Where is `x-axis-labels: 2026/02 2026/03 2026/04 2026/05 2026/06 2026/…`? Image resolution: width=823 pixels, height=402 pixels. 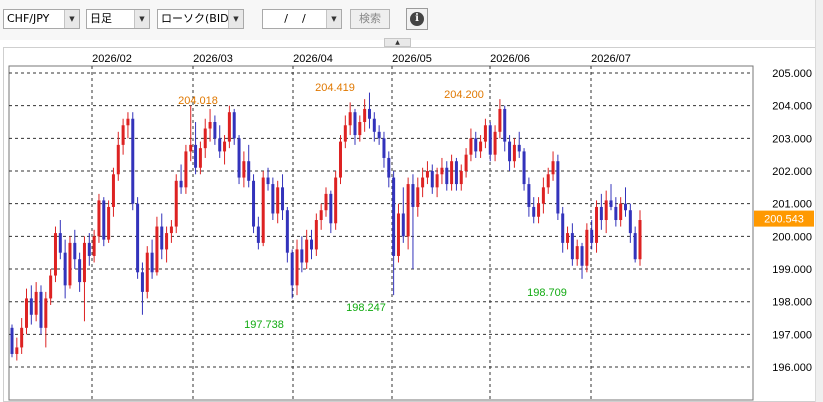 x-axis-labels: 2026/02 2026/03 2026/04 2026/05 2026/06 2026/… is located at coordinates (361, 59).